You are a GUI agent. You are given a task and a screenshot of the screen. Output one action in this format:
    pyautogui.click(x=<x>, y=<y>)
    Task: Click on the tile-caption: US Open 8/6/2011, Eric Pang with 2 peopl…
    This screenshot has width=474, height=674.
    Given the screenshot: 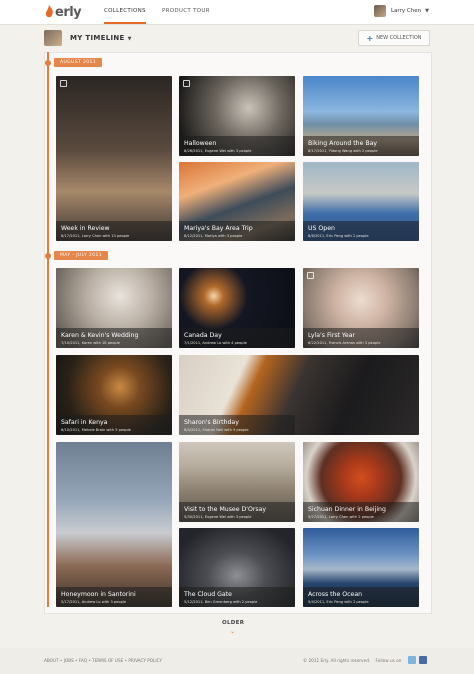 What is the action you would take?
    pyautogui.click(x=361, y=231)
    